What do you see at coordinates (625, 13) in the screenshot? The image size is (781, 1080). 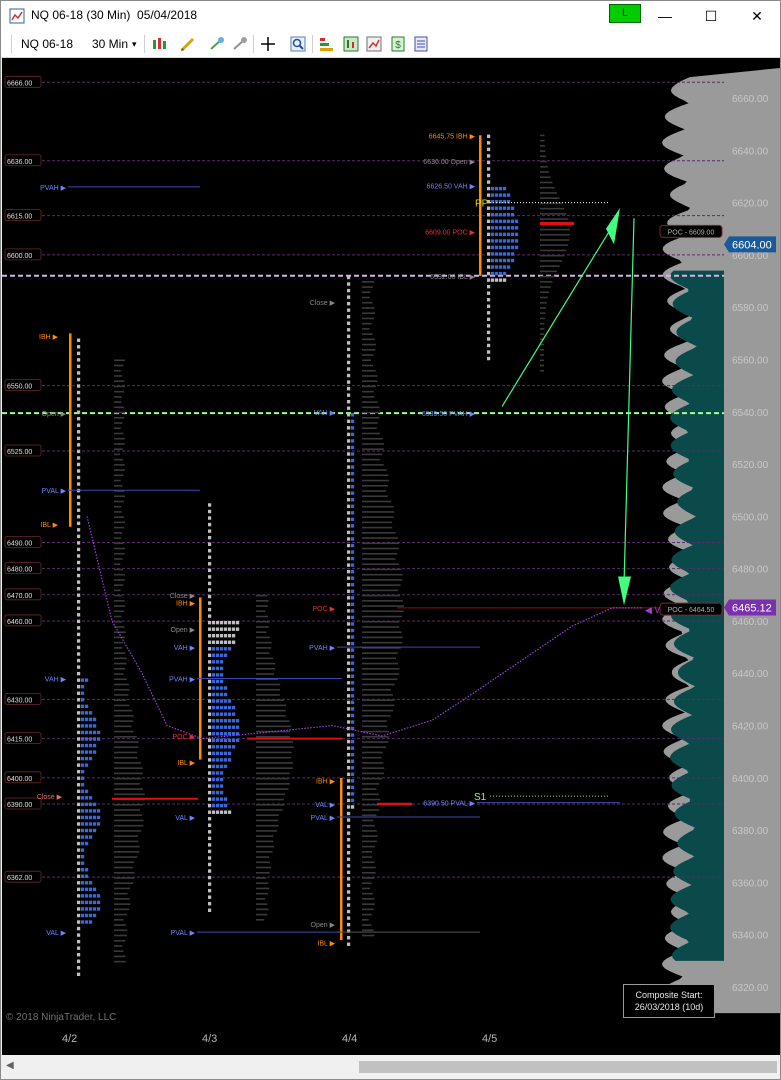 I see `link-status-badge: L` at bounding box center [625, 13].